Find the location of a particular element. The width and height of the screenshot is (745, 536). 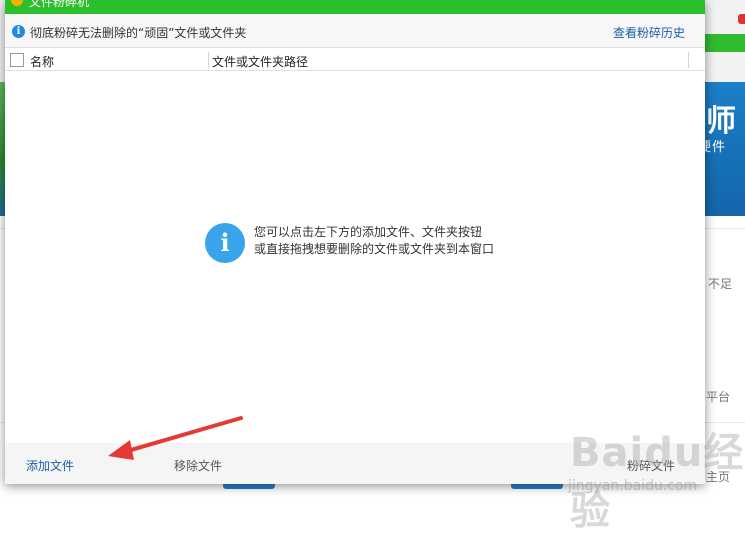

background-banner-title: 师 is located at coordinates (721, 121).